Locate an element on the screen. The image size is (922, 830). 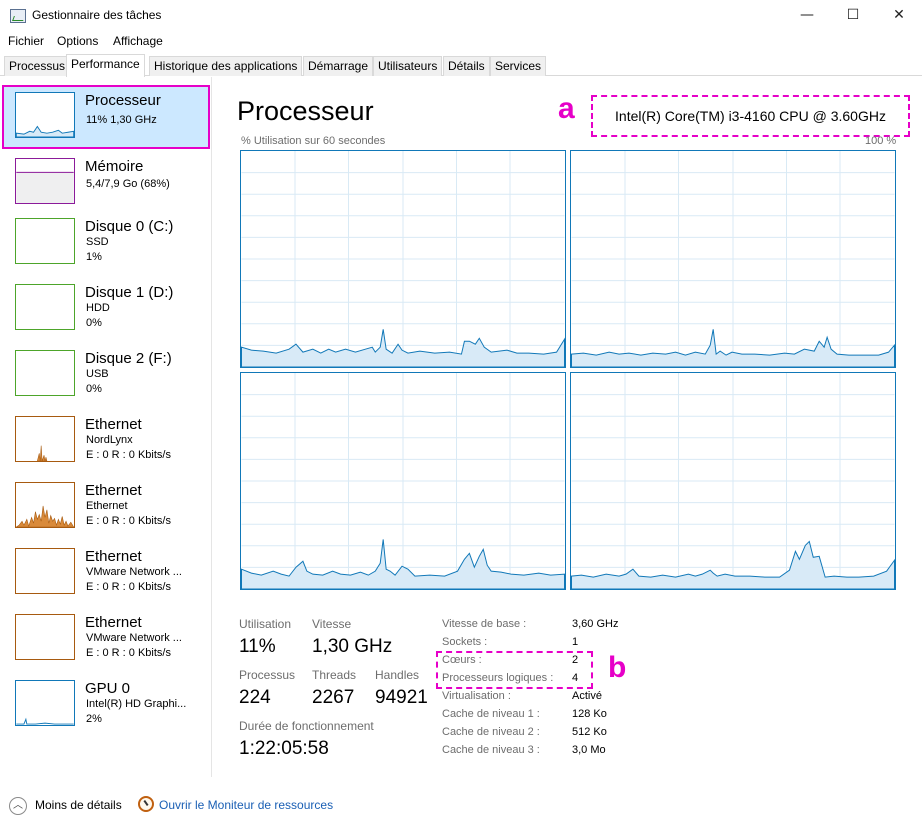
memory-thumbnail-graph is located at coordinates (45, 181).